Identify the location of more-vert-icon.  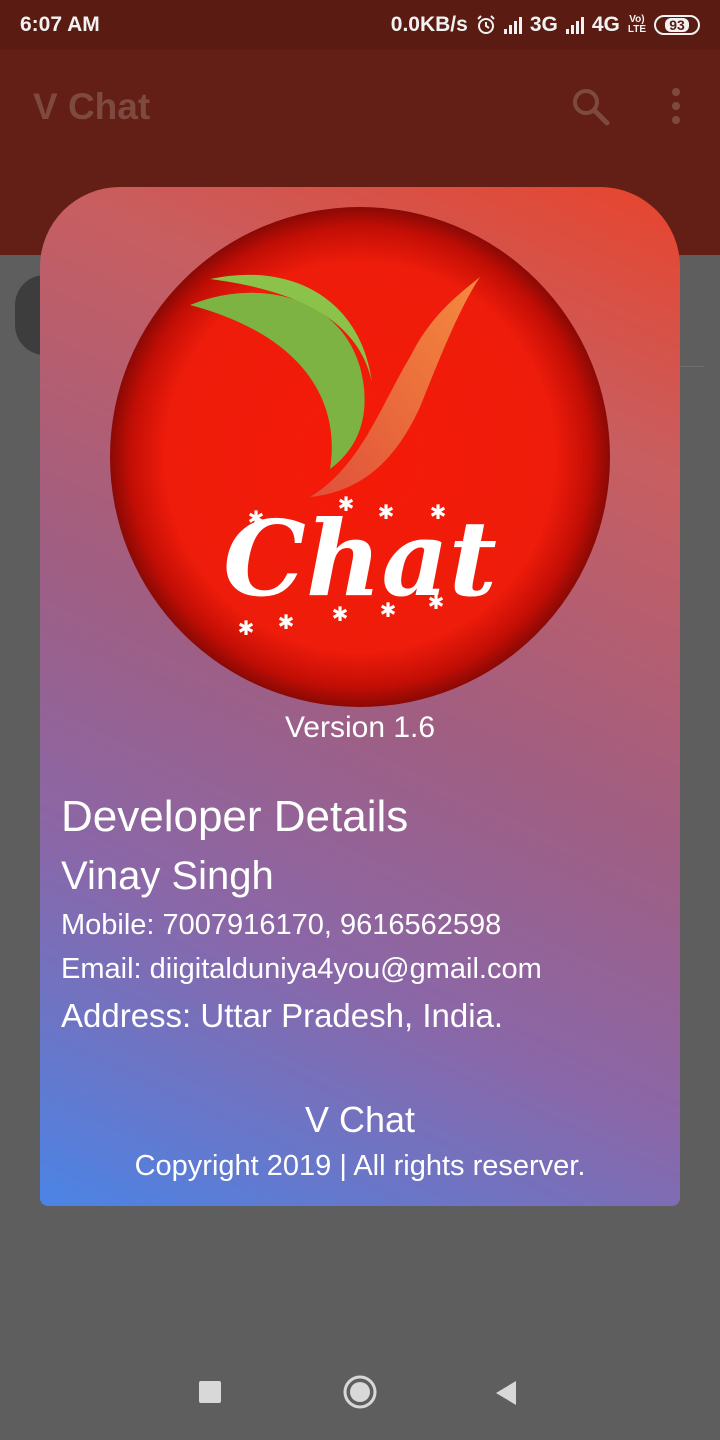
(676, 106).